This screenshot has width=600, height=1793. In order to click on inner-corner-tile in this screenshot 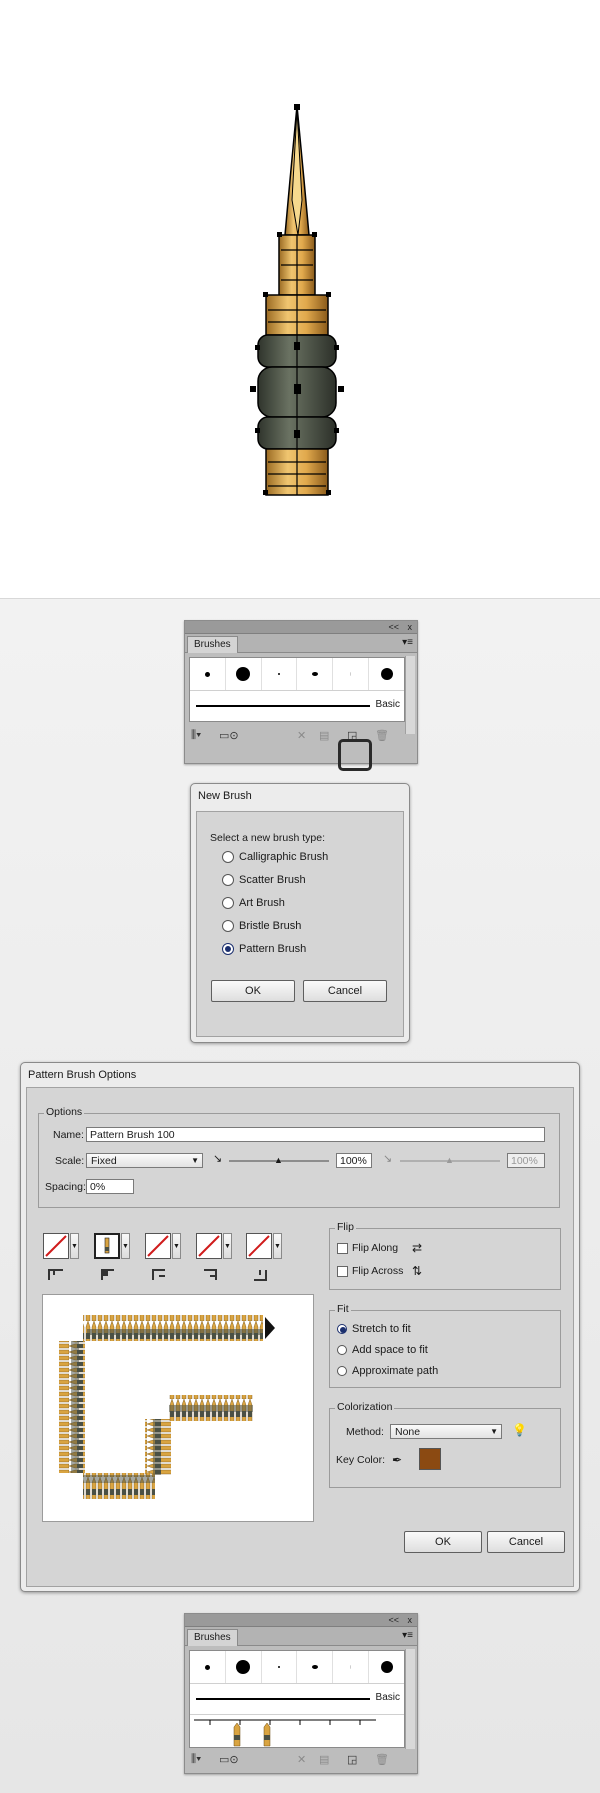, I will do `click(158, 1246)`.